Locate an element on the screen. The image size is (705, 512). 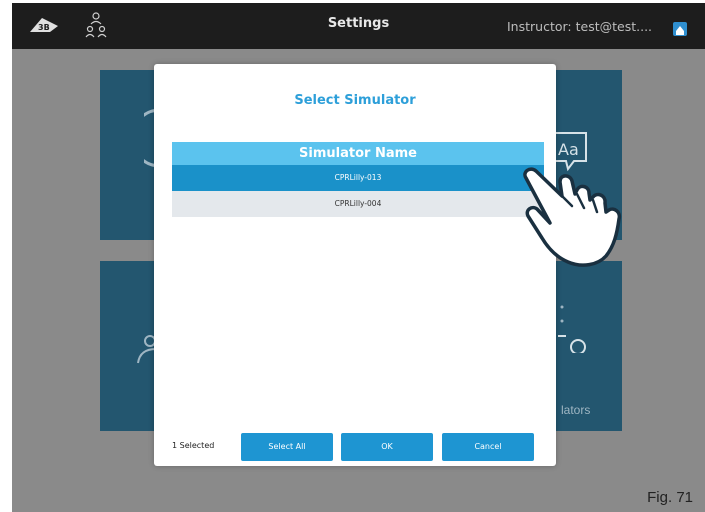
simulator-row: CPRLilly-013 is located at coordinates (358, 178).